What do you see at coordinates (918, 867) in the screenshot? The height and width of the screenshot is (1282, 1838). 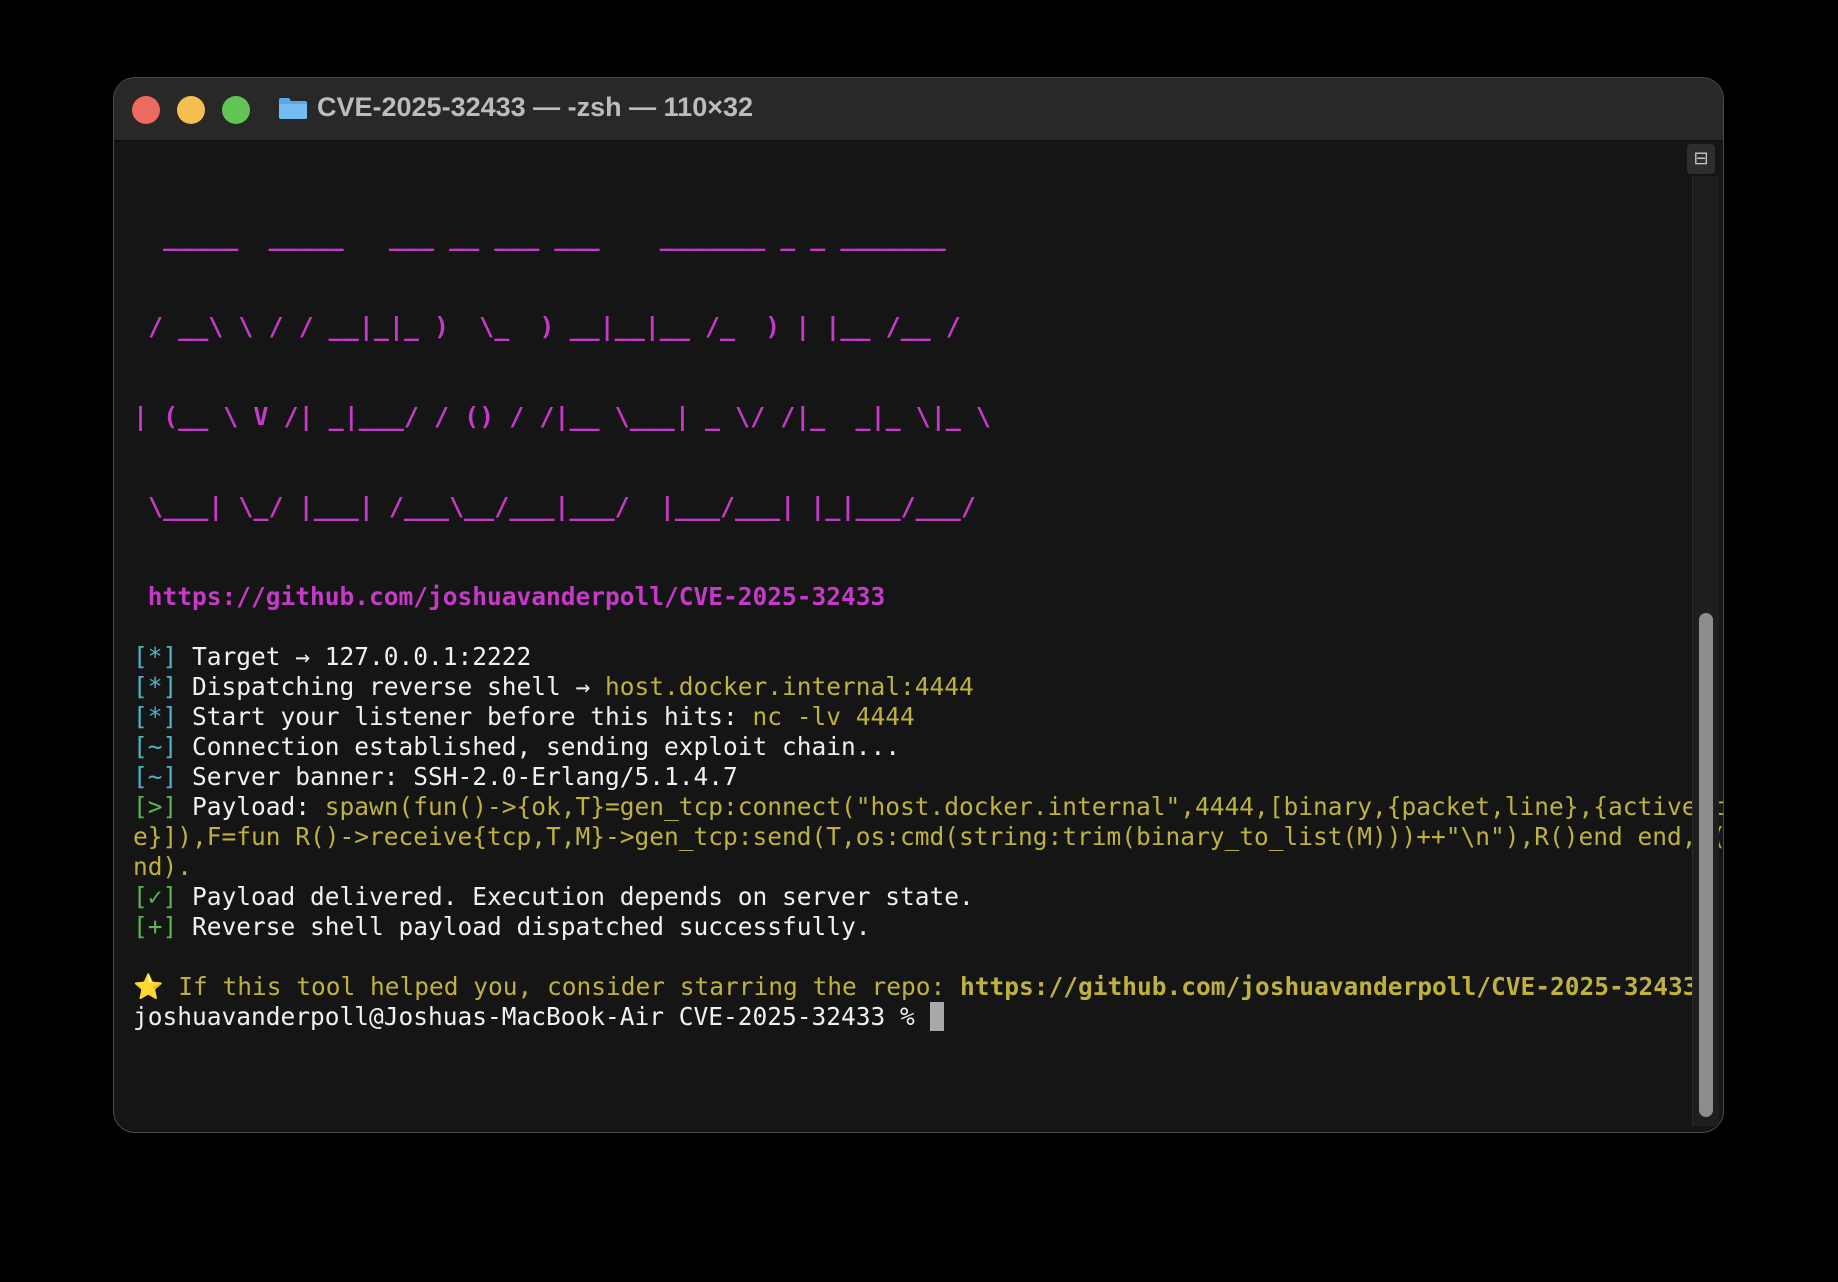 I see `output-line: nd).` at bounding box center [918, 867].